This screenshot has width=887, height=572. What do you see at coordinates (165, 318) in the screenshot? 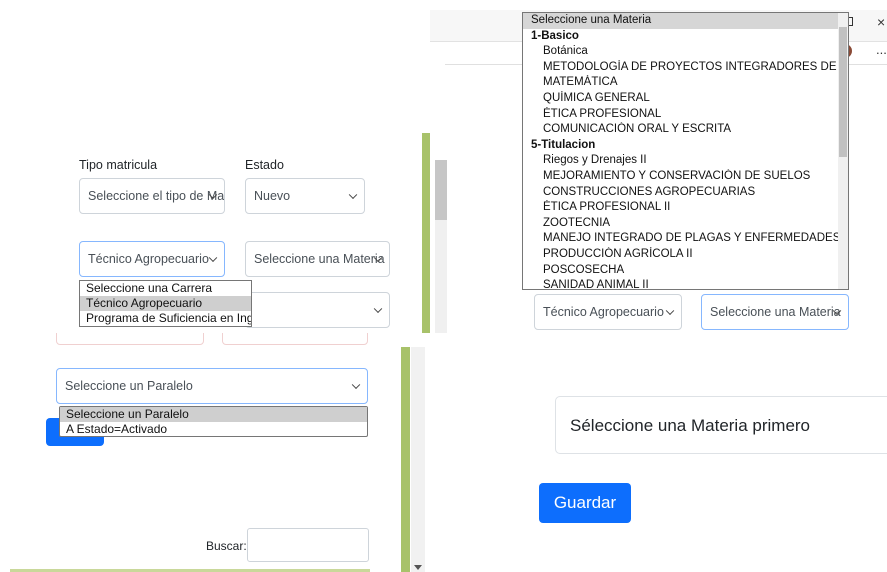
I see `carrera-option: Programa de Suficiencia en Ingles` at bounding box center [165, 318].